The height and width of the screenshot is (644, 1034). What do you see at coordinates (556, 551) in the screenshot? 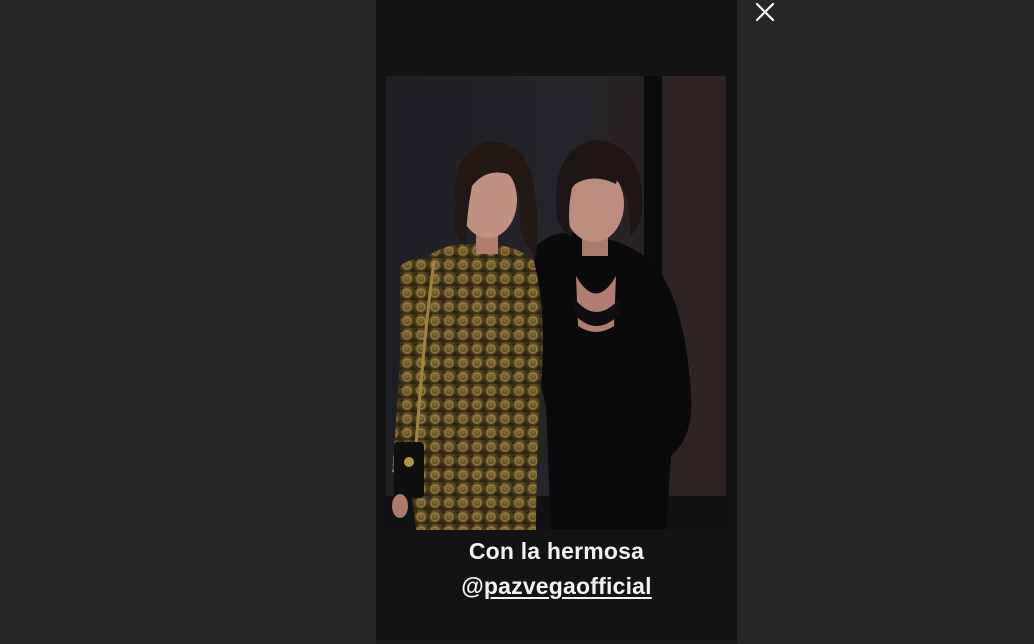
I see `story-caption-line1: Con la hermosa` at bounding box center [556, 551].